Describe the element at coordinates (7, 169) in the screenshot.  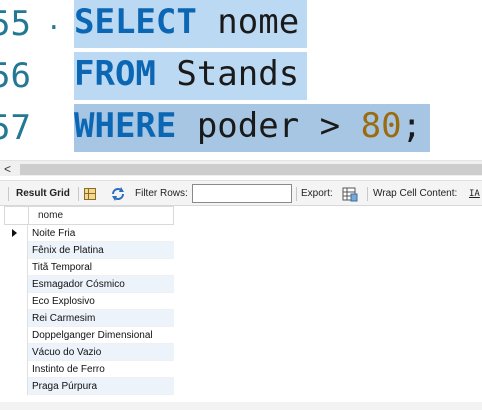
I see `scroll-left-arrow-icon: <` at that location.